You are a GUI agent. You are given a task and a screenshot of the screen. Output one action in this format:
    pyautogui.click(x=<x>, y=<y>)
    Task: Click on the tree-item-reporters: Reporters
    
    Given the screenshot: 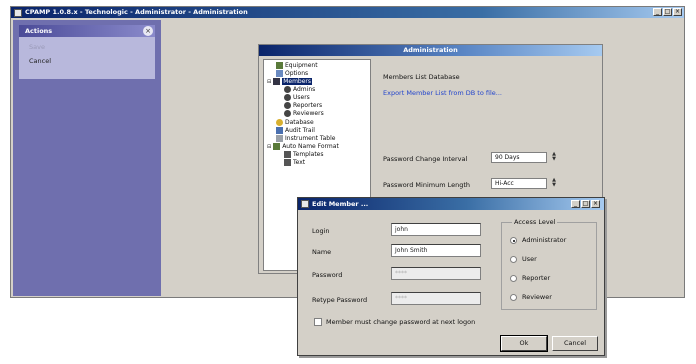 What is the action you would take?
    pyautogui.click(x=303, y=105)
    